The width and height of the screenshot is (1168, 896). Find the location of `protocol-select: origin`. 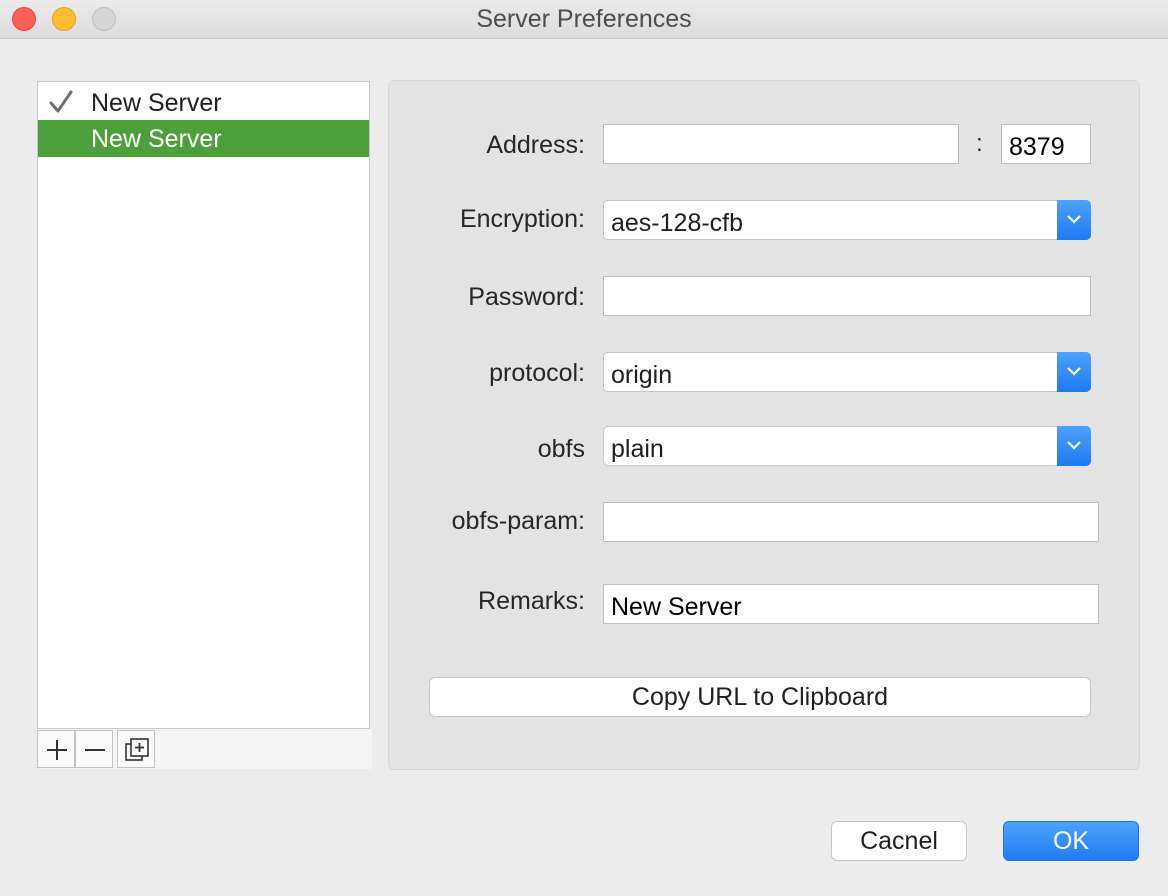

protocol-select: origin is located at coordinates (847, 372).